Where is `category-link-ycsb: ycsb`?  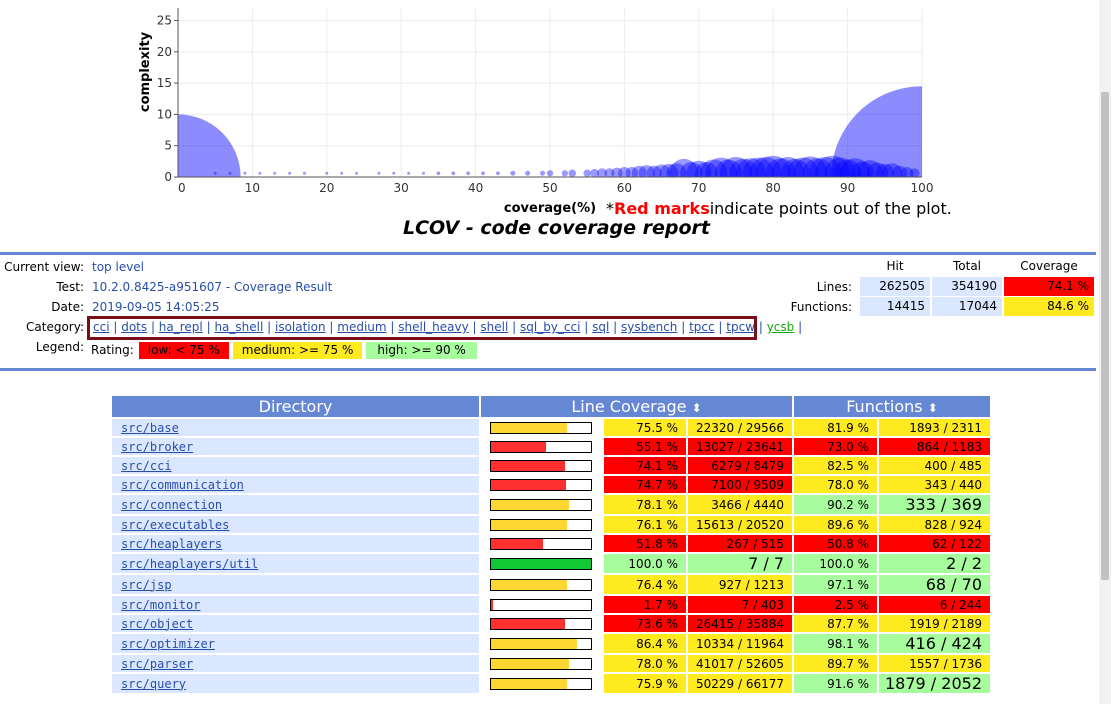
category-link-ycsb: ycsb is located at coordinates (781, 327).